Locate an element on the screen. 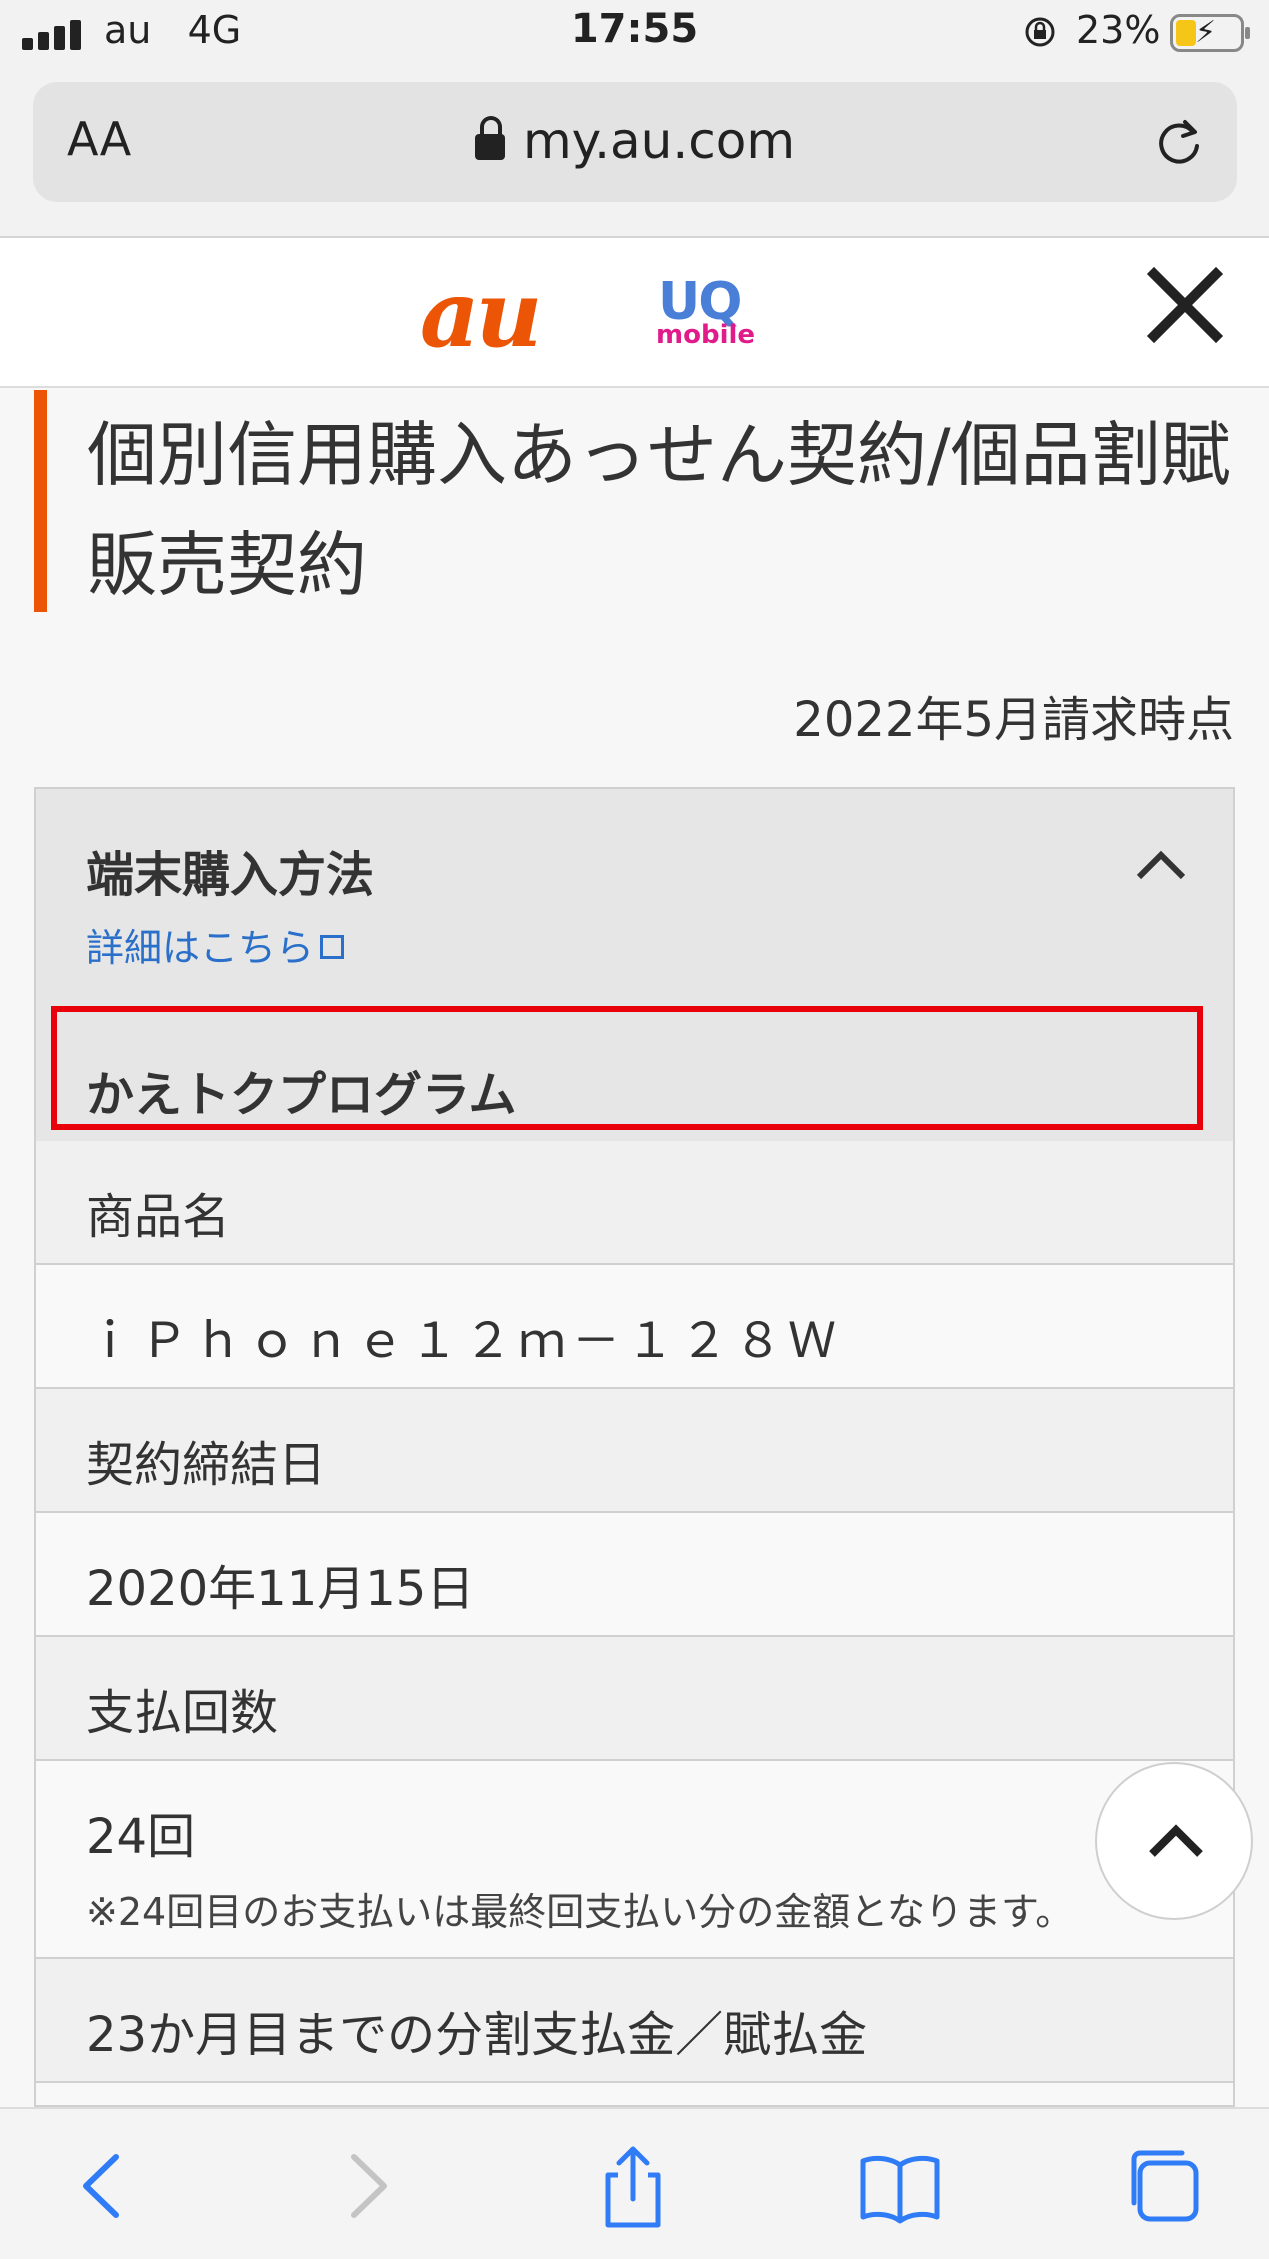  label-row-installments: 支払回数 is located at coordinates (634, 1699).